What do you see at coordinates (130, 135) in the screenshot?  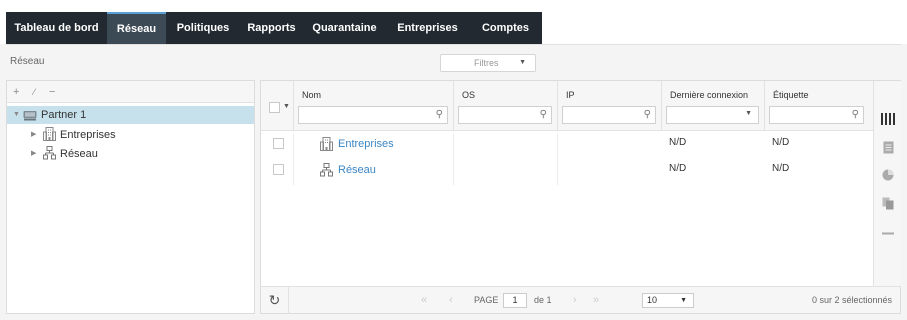 I see `tree-item-entreprises: ▶ Entreprises` at bounding box center [130, 135].